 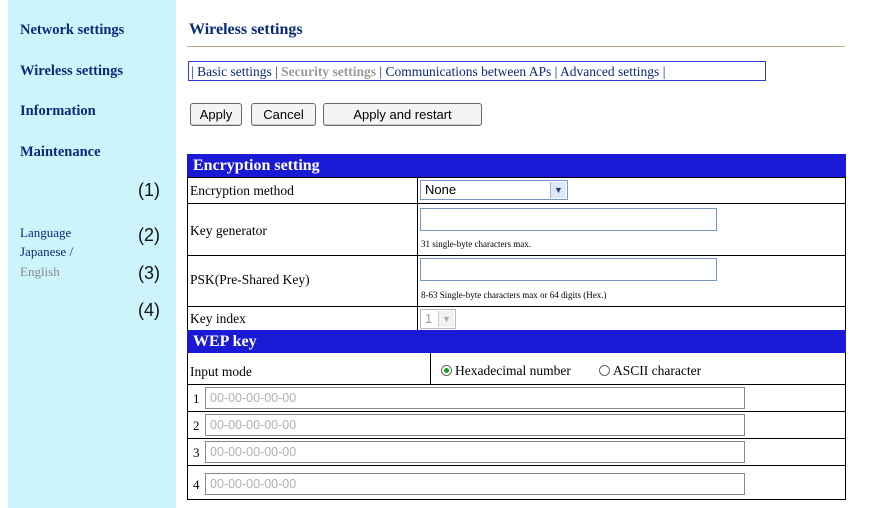 What do you see at coordinates (246, 29) in the screenshot?
I see `page-title: Wireless settings` at bounding box center [246, 29].